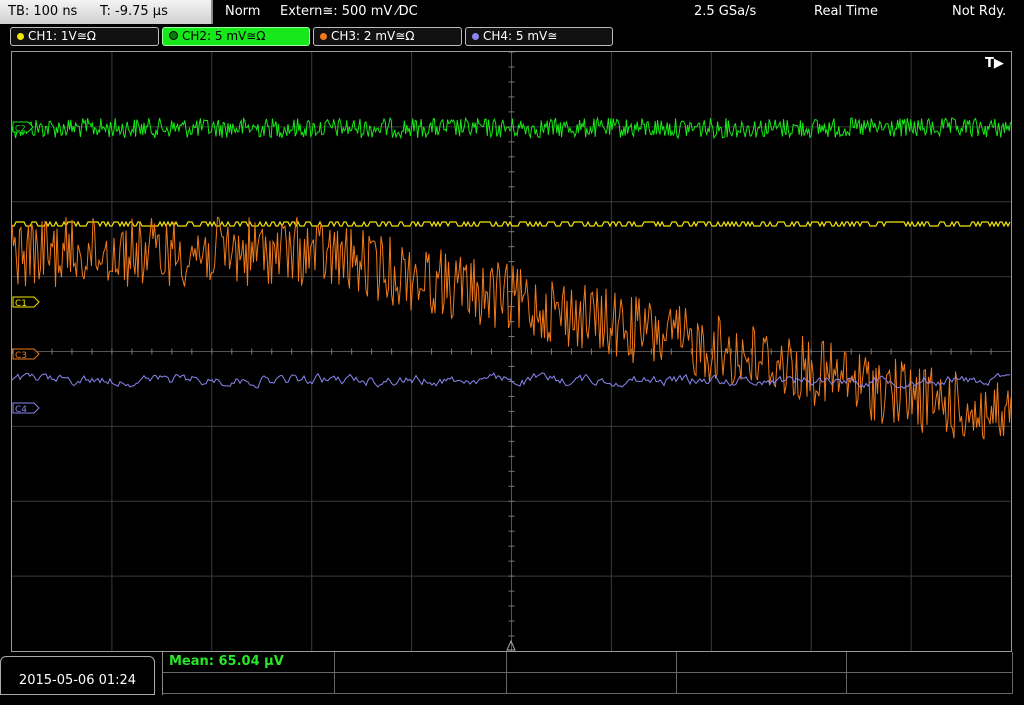 This screenshot has width=1024, height=705. What do you see at coordinates (846, 11) in the screenshot?
I see `acquisition-mode-label: Real Time` at bounding box center [846, 11].